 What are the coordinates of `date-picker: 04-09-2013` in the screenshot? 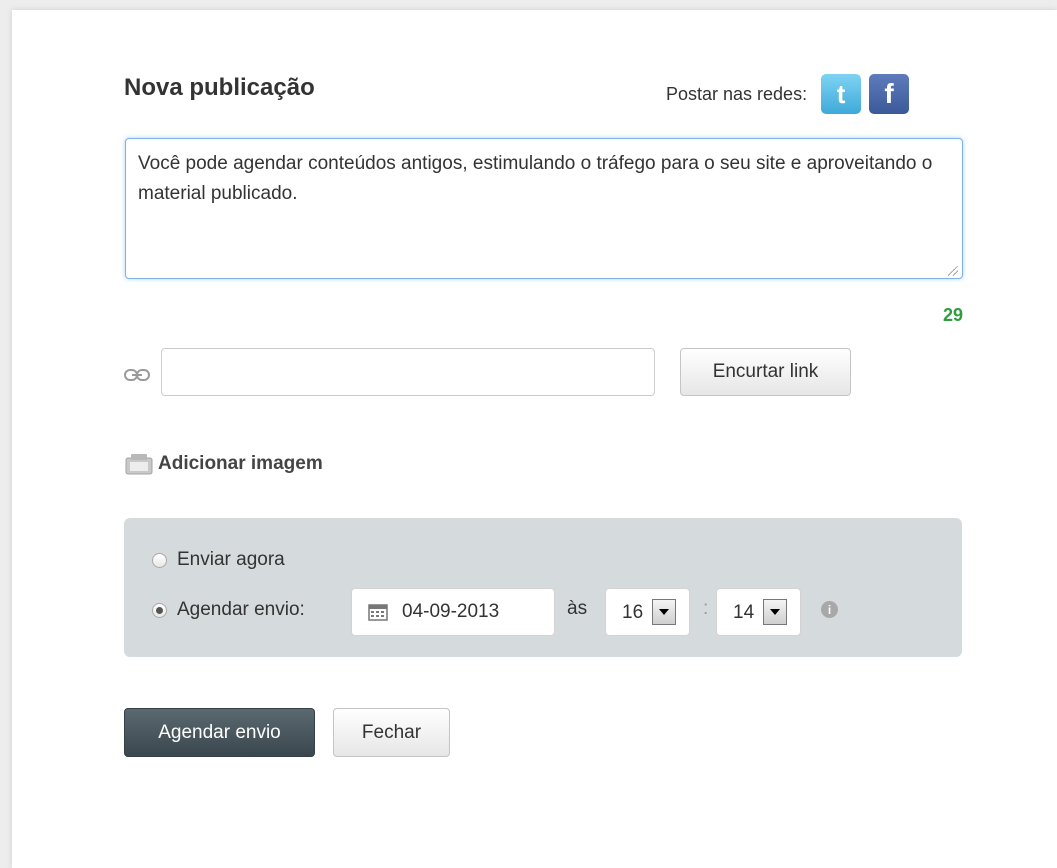 It's located at (453, 612).